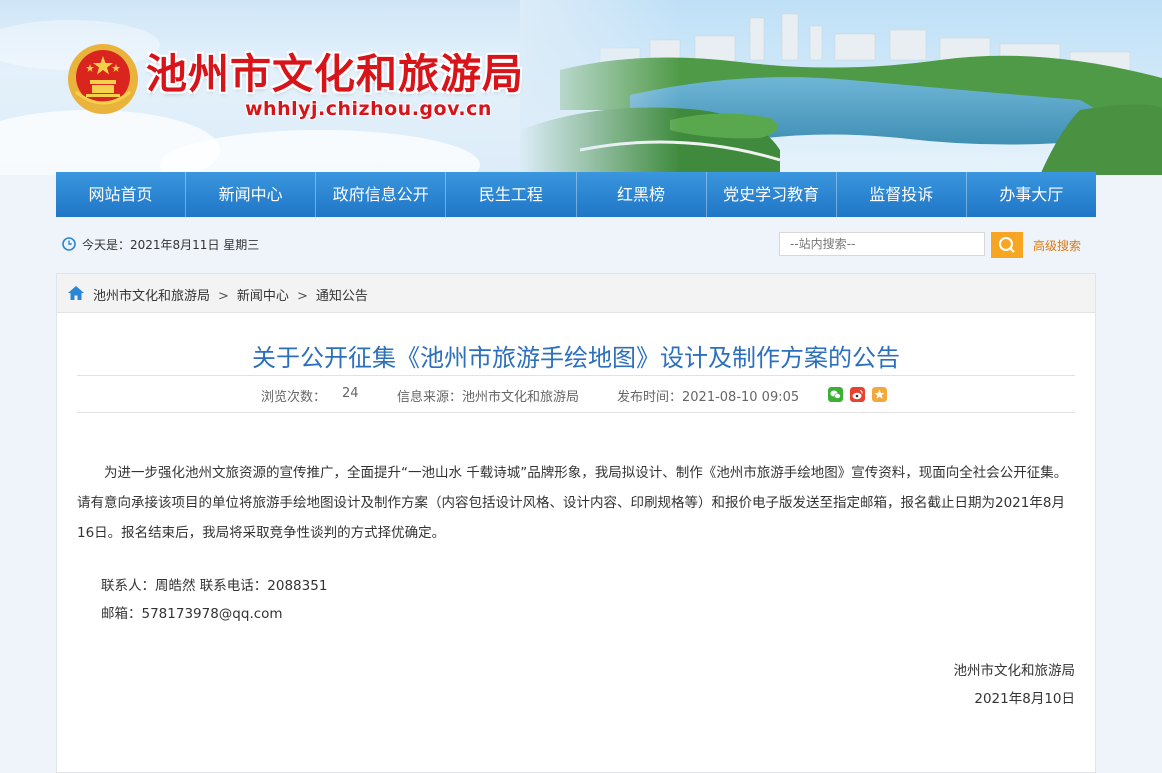 The height and width of the screenshot is (773, 1162). Describe the element at coordinates (1057, 245) in the screenshot. I see `advanced-search-link: 高级搜索` at that location.